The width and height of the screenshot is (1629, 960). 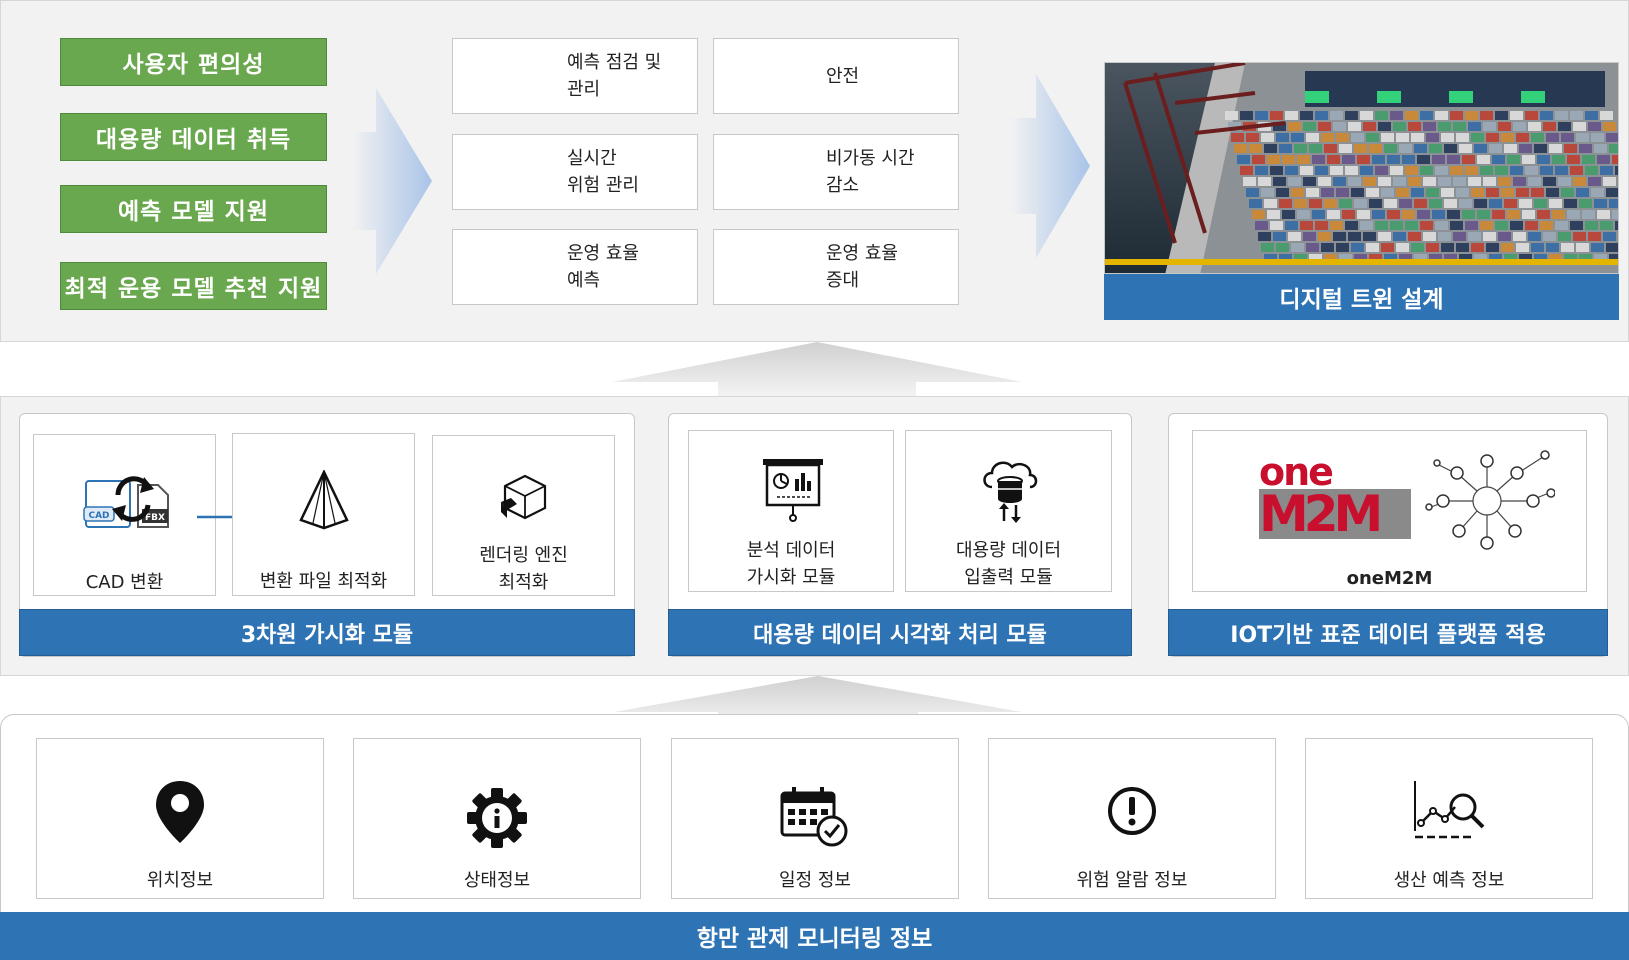 I want to click on calendar-check-icon, so click(x=814, y=817).